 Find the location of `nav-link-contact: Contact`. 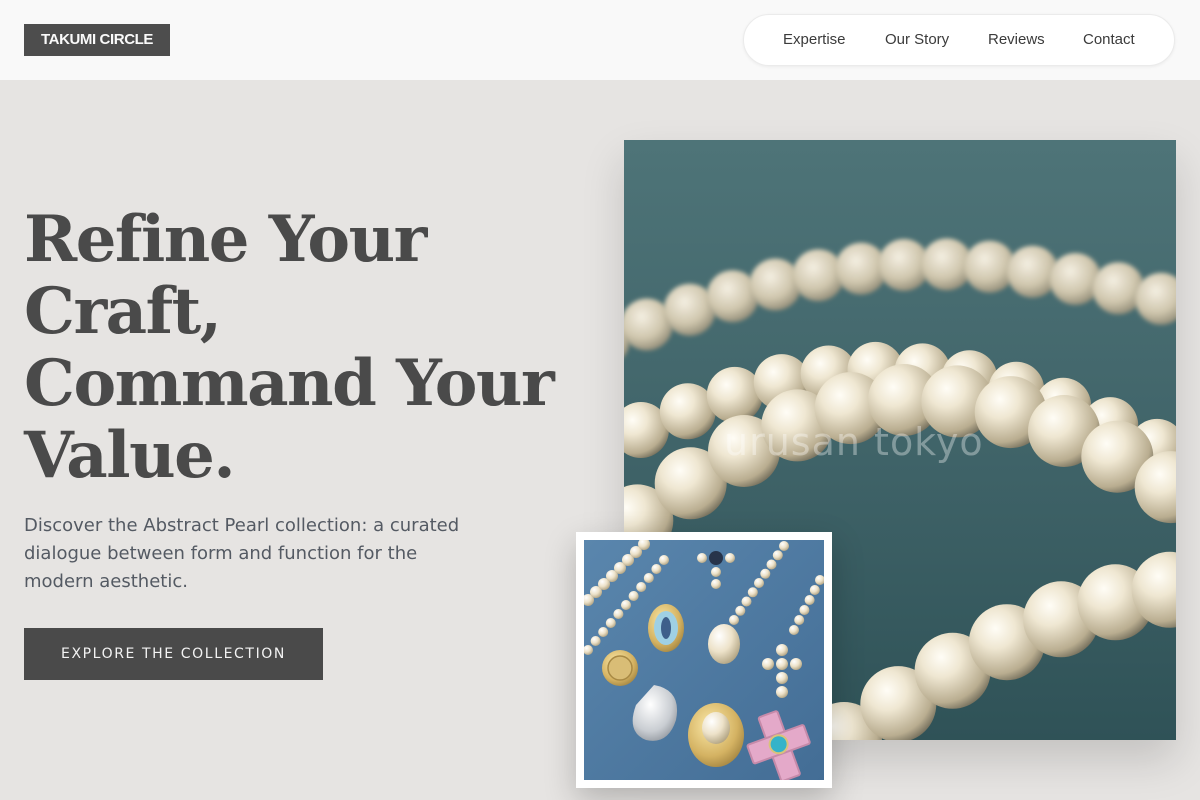

nav-link-contact: Contact is located at coordinates (1109, 40).